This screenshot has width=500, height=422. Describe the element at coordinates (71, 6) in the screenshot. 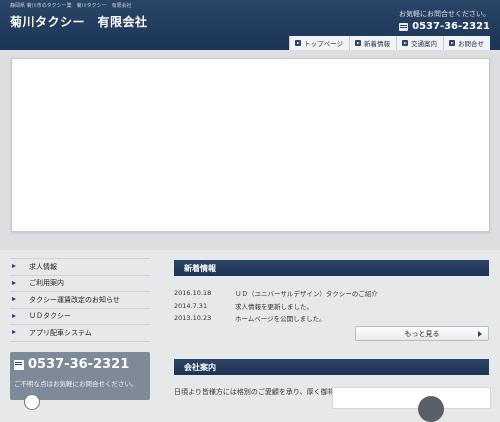

I see `site-tagline: 静岡県 菊川市のタクシー業 菊川タクシー 有限会社` at that location.